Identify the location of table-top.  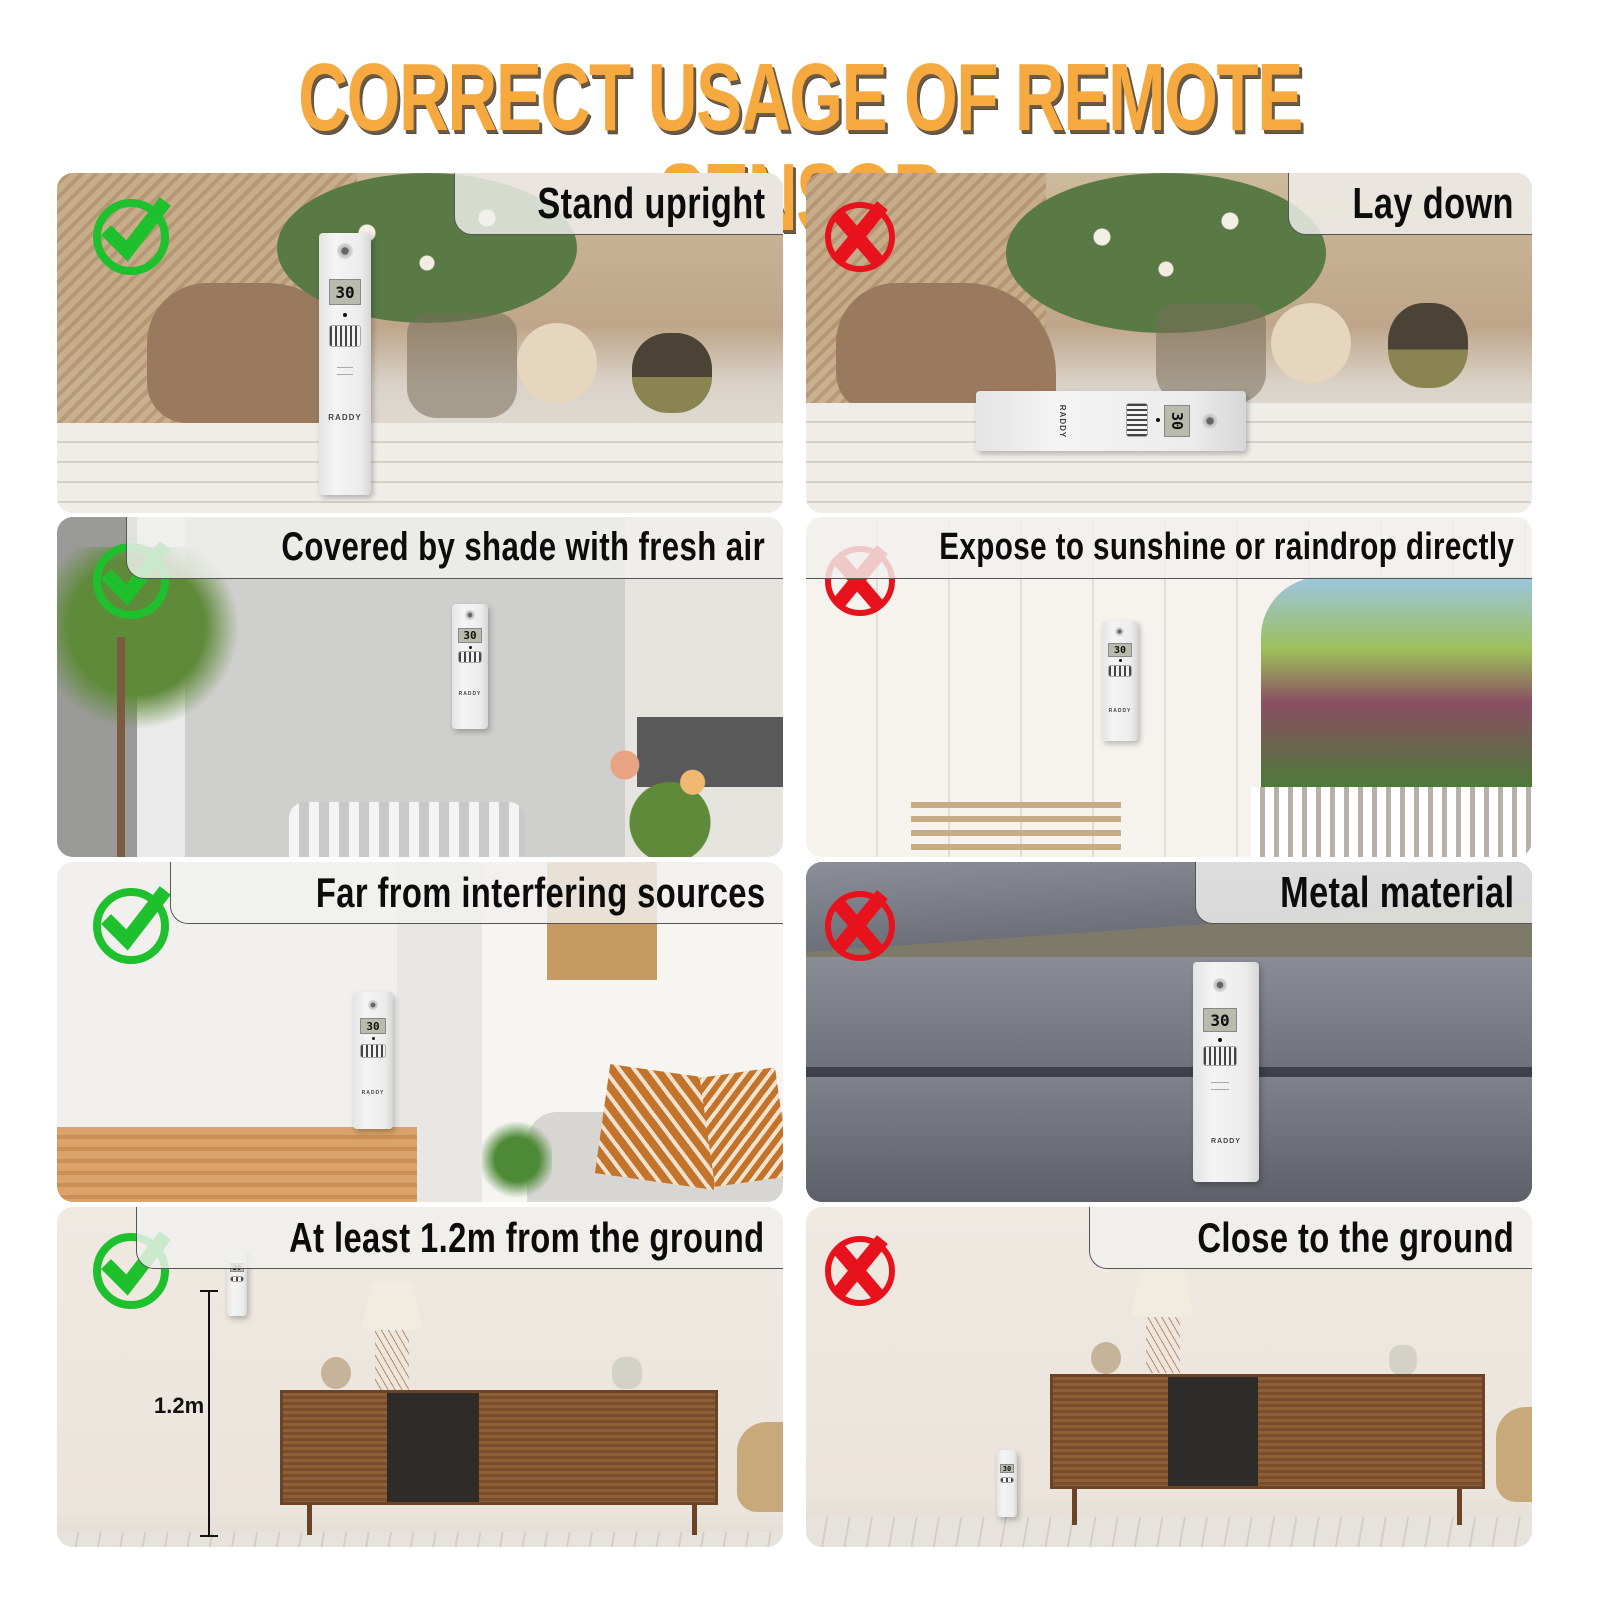
(420, 468).